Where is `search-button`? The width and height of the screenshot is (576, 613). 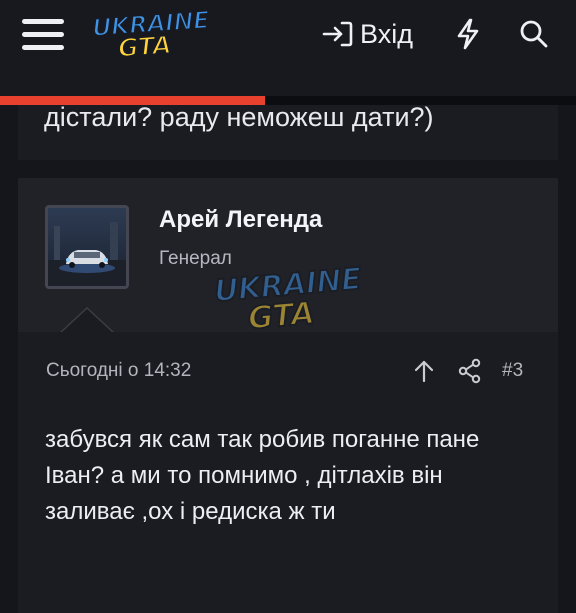 search-button is located at coordinates (534, 34).